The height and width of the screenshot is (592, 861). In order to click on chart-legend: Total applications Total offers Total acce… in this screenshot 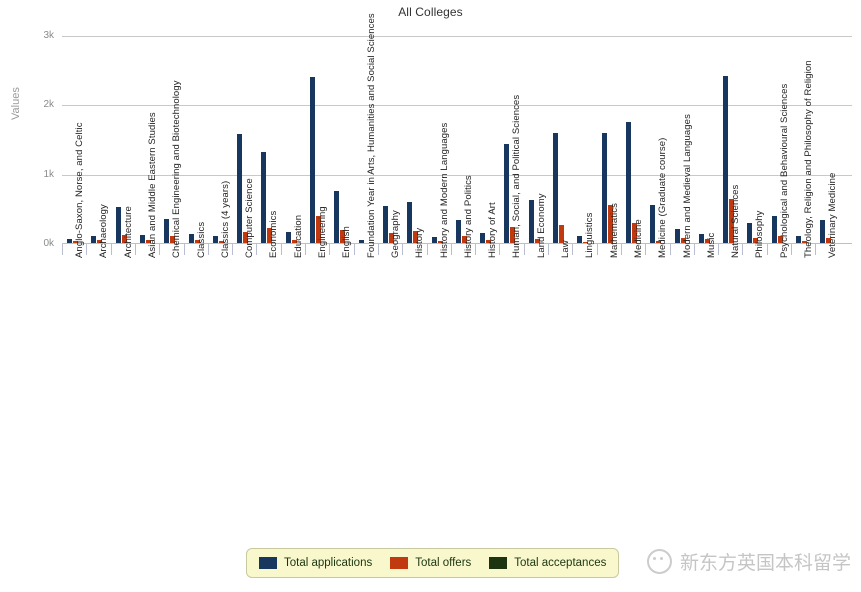, I will do `click(433, 563)`.